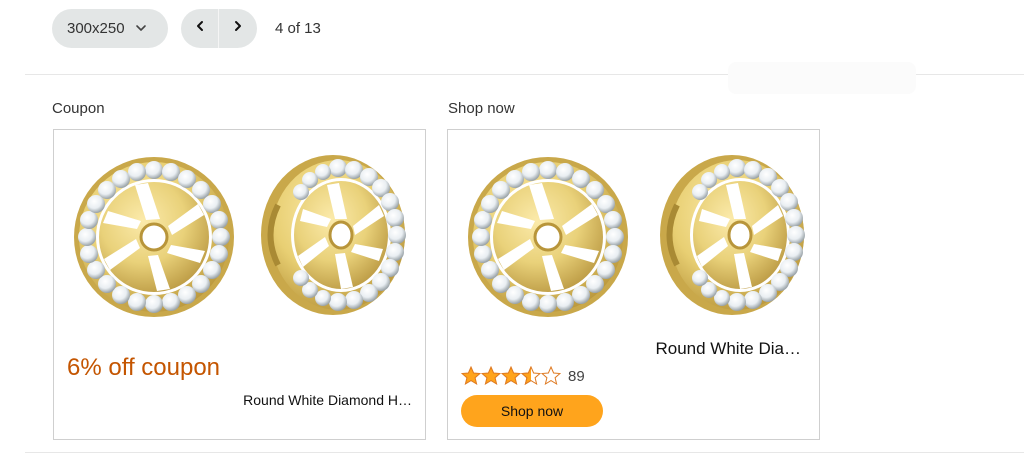 The width and height of the screenshot is (1024, 474). I want to click on chevron-left-icon, so click(200, 28).